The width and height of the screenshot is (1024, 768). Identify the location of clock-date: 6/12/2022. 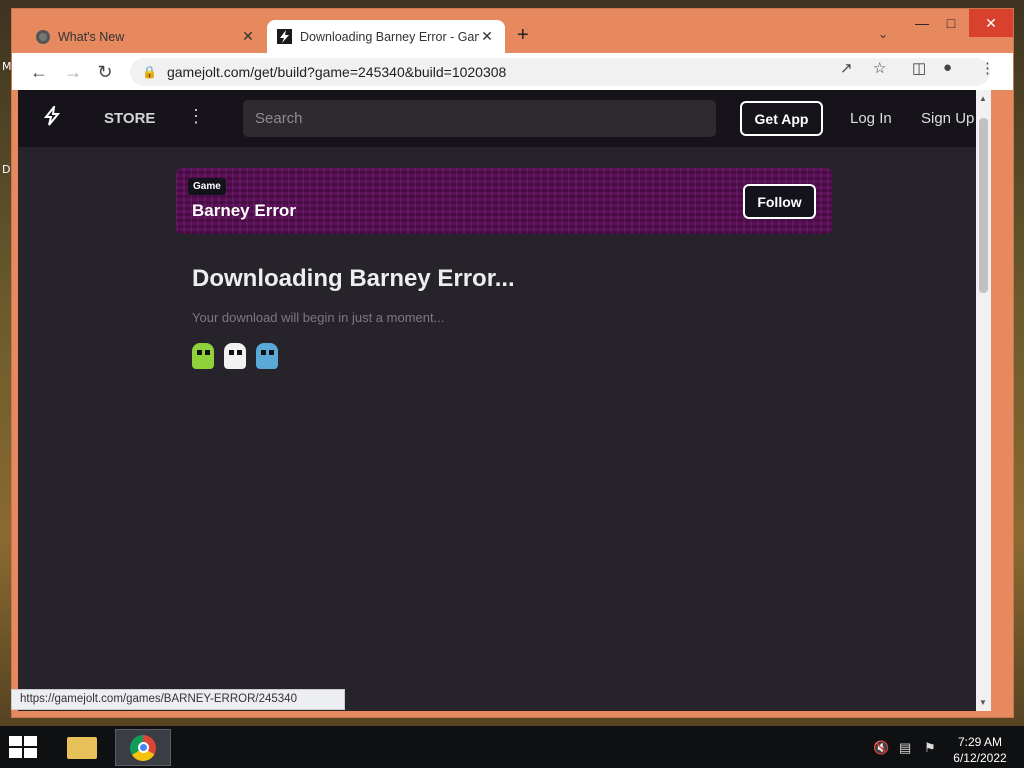
(980, 758).